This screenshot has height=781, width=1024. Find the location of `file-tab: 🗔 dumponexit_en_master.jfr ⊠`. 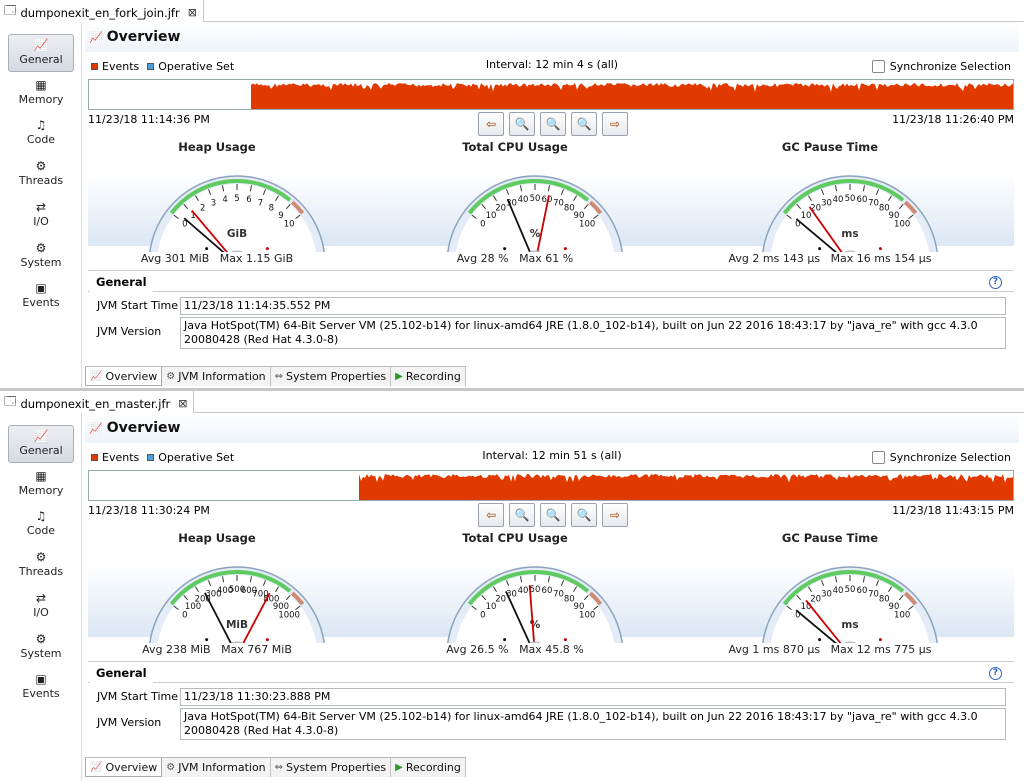

file-tab: 🗔 dumponexit_en_master.jfr ⊠ is located at coordinates (97, 402).